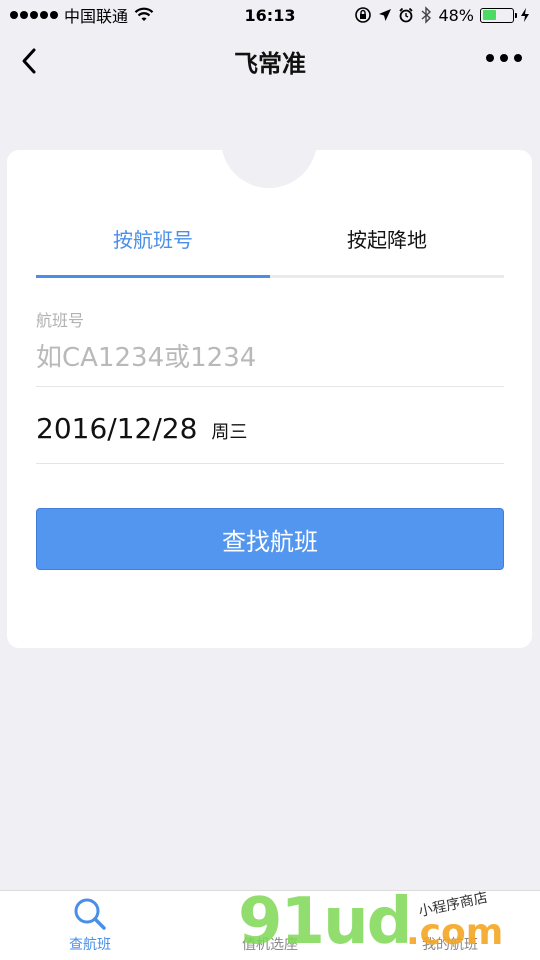 The width and height of the screenshot is (540, 960). Describe the element at coordinates (229, 432) in the screenshot. I see `weekday-value: 周三` at that location.